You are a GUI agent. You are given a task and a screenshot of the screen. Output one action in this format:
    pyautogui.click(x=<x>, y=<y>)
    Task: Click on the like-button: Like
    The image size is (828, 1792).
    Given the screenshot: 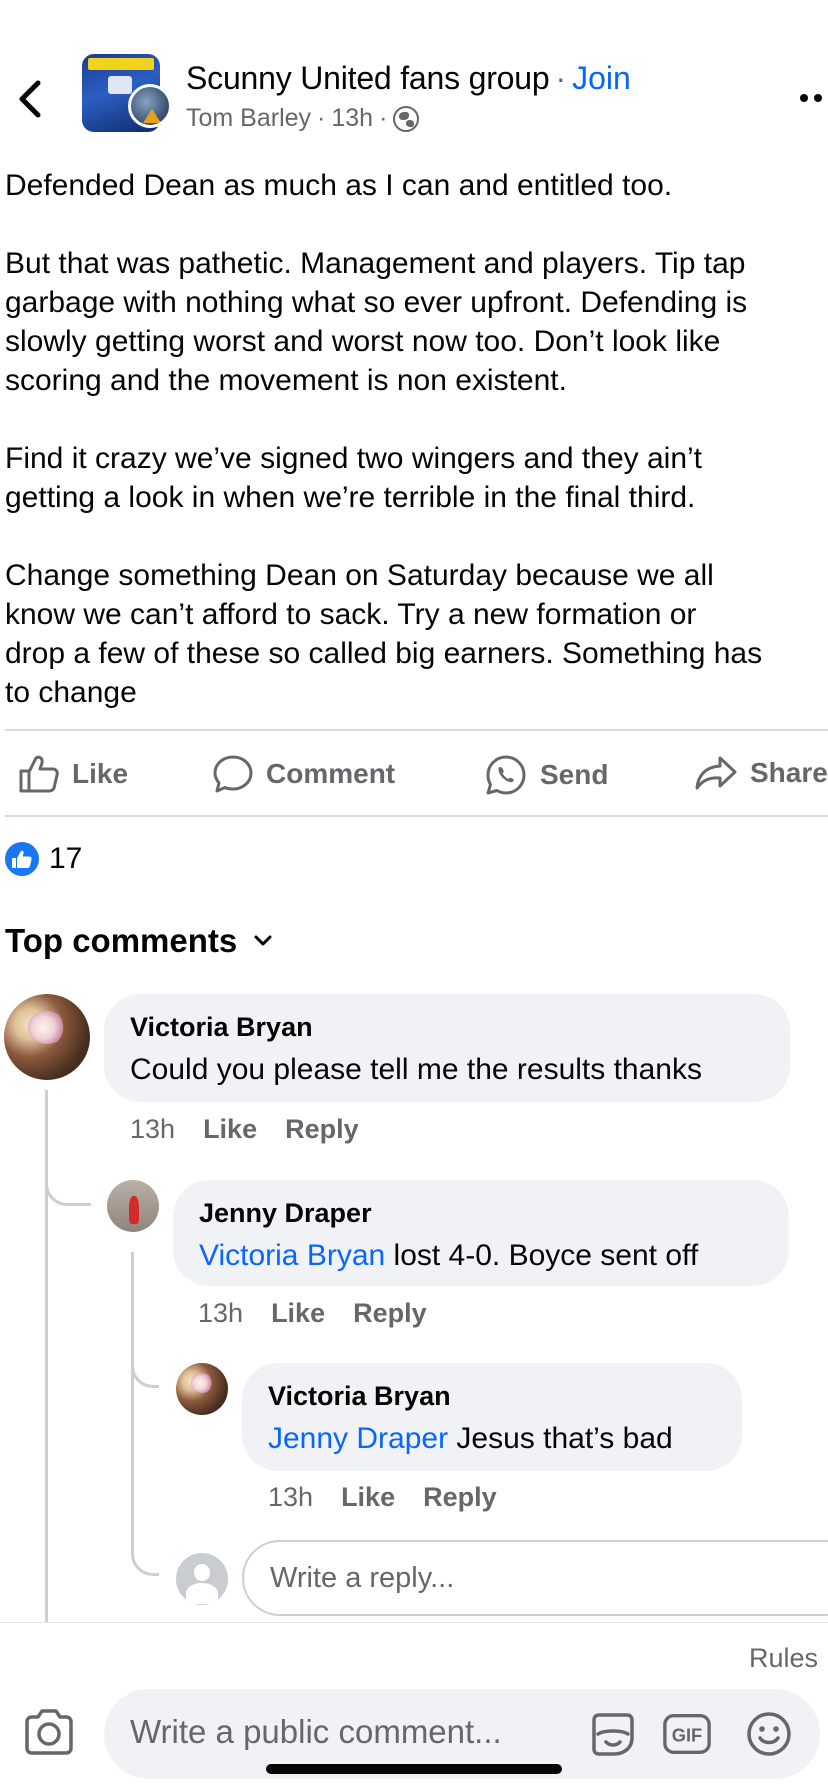 What is the action you would take?
    pyautogui.click(x=73, y=774)
    